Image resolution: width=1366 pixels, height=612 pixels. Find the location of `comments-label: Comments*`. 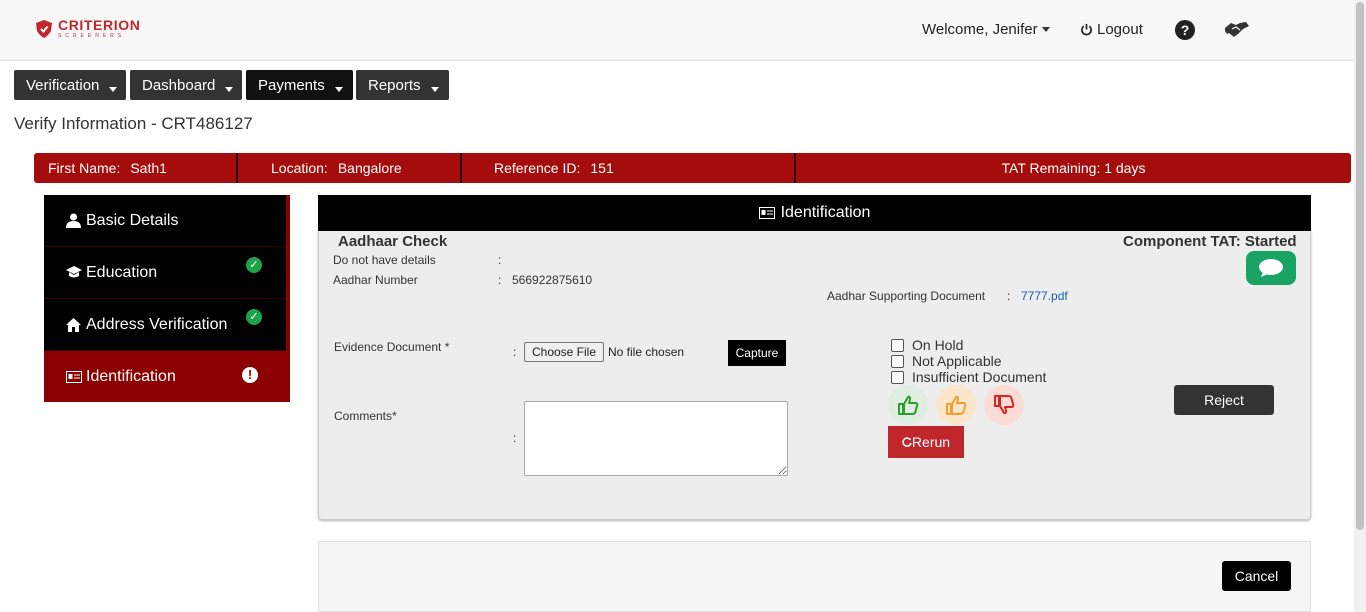

comments-label: Comments* is located at coordinates (365, 416).